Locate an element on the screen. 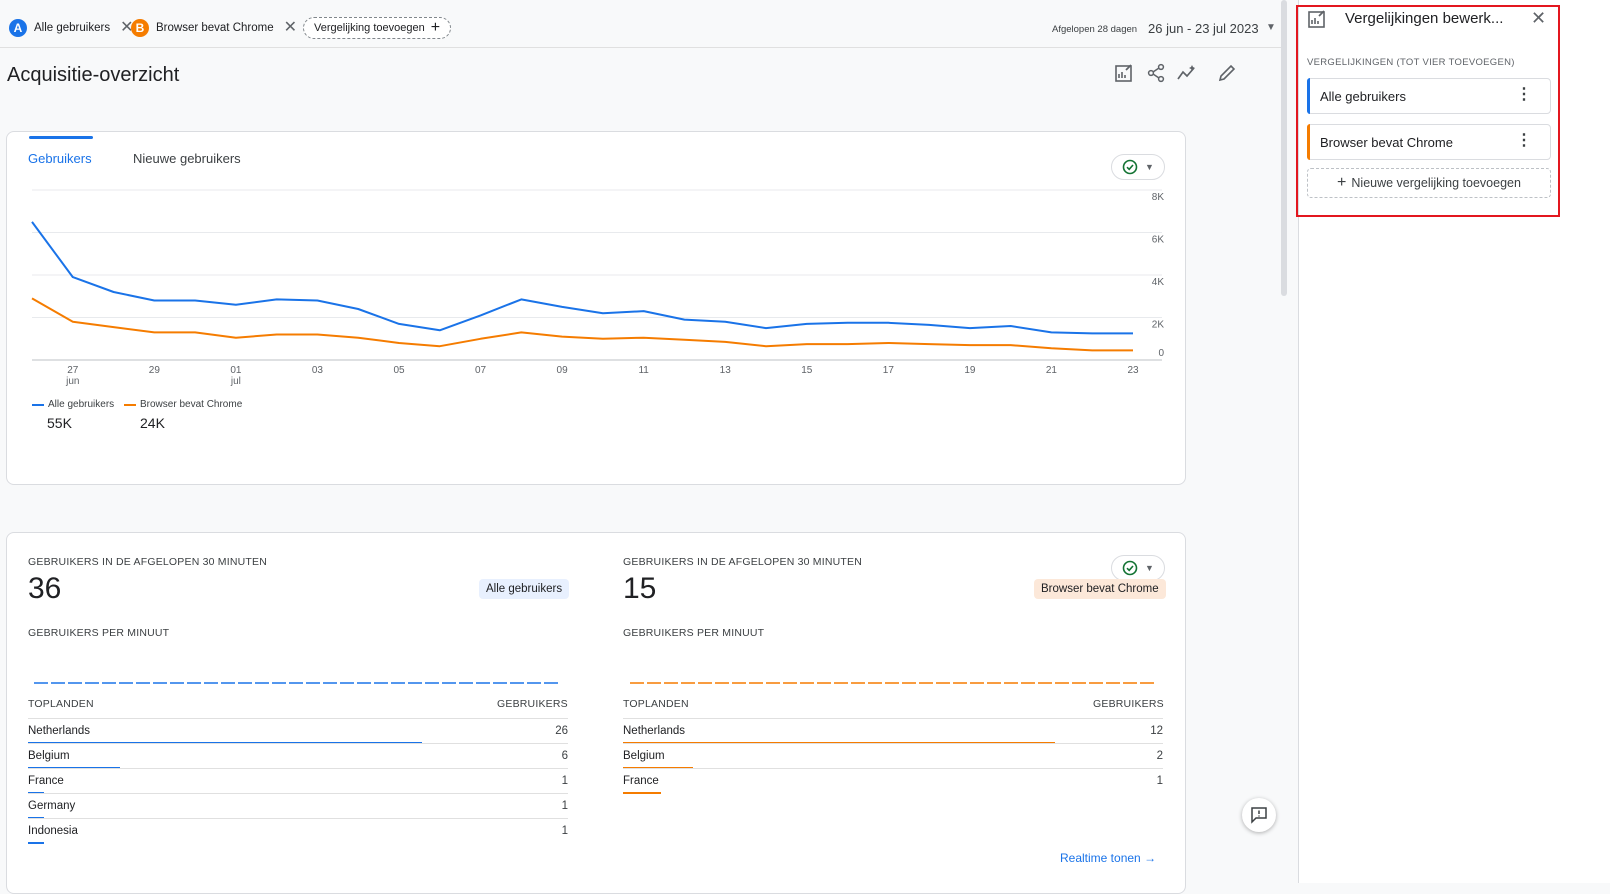 The width and height of the screenshot is (1610, 894). legend-total: 24K is located at coordinates (152, 423).